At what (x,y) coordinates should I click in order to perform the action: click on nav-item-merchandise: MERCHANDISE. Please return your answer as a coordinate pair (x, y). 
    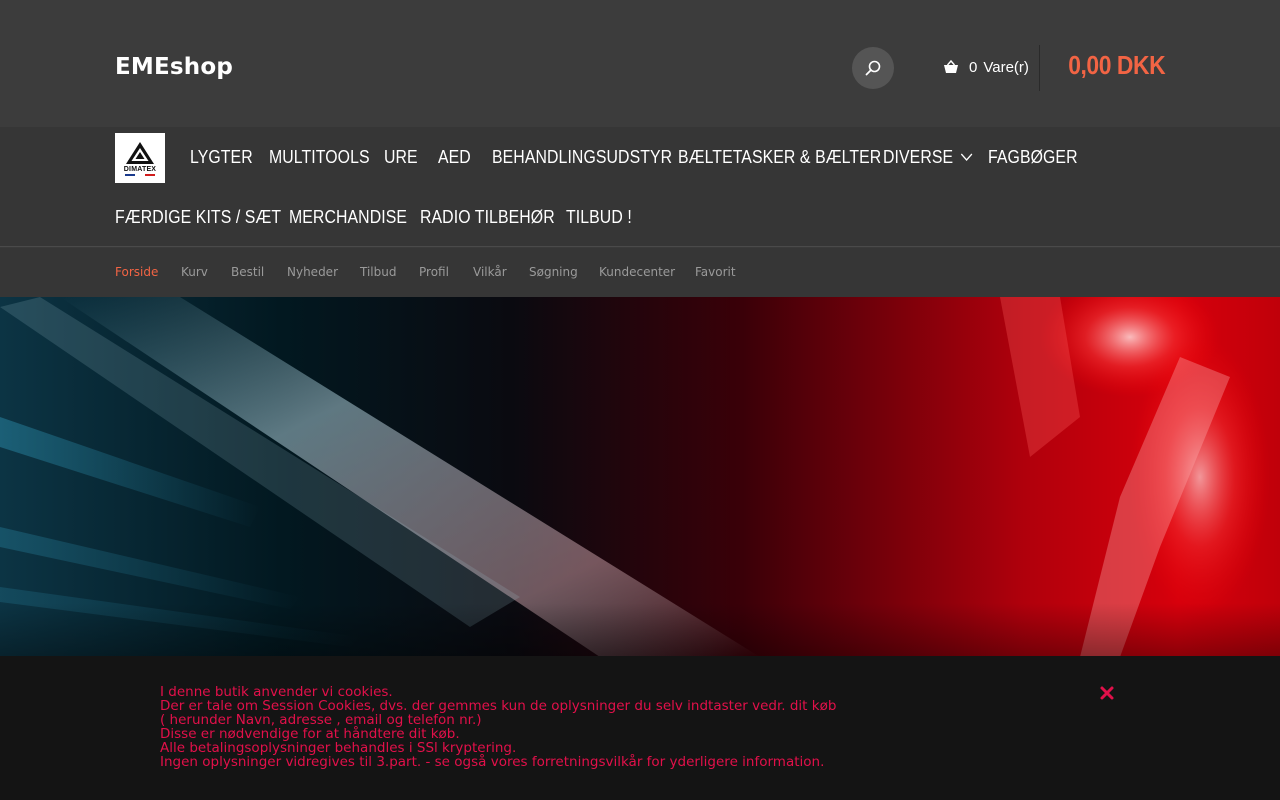
    Looking at the image, I should click on (348, 217).